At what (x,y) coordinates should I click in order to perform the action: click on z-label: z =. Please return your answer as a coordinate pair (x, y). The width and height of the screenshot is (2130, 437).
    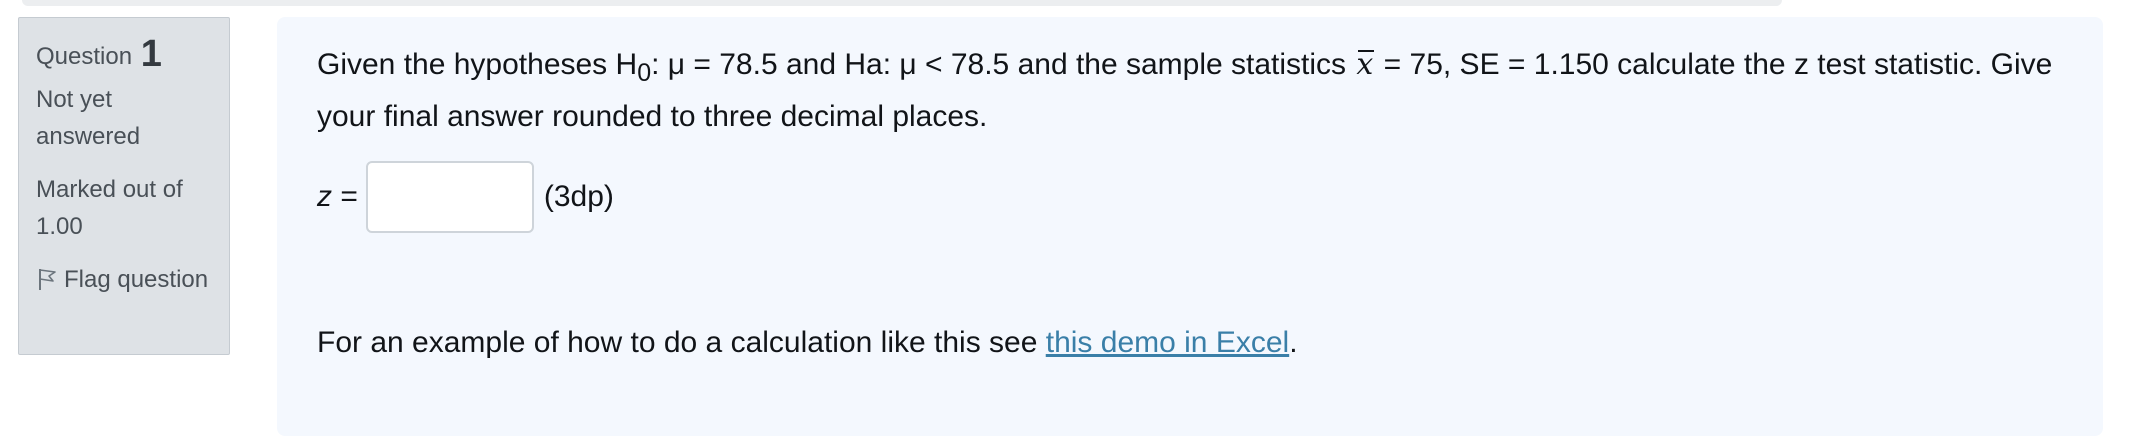
    Looking at the image, I should click on (337, 197).